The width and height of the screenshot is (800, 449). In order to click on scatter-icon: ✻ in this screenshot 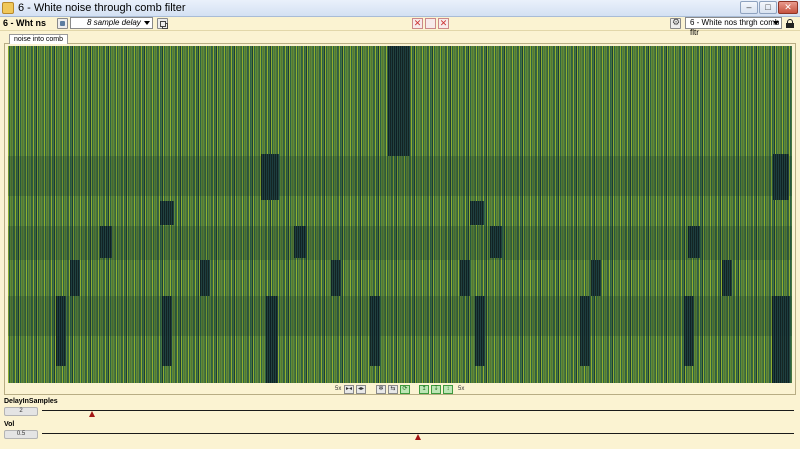, I will do `click(381, 389)`.